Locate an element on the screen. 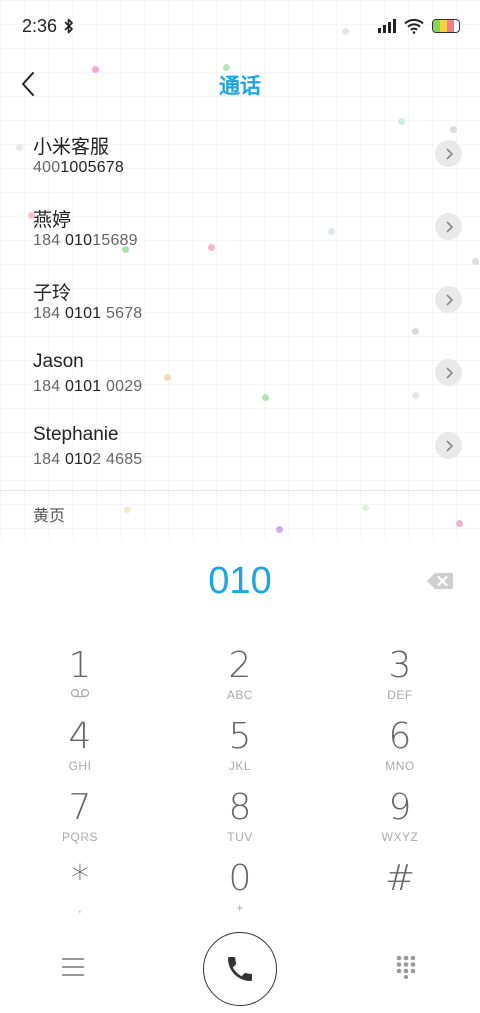 This screenshot has height=1013, width=480. dialpad-icon is located at coordinates (406, 967).